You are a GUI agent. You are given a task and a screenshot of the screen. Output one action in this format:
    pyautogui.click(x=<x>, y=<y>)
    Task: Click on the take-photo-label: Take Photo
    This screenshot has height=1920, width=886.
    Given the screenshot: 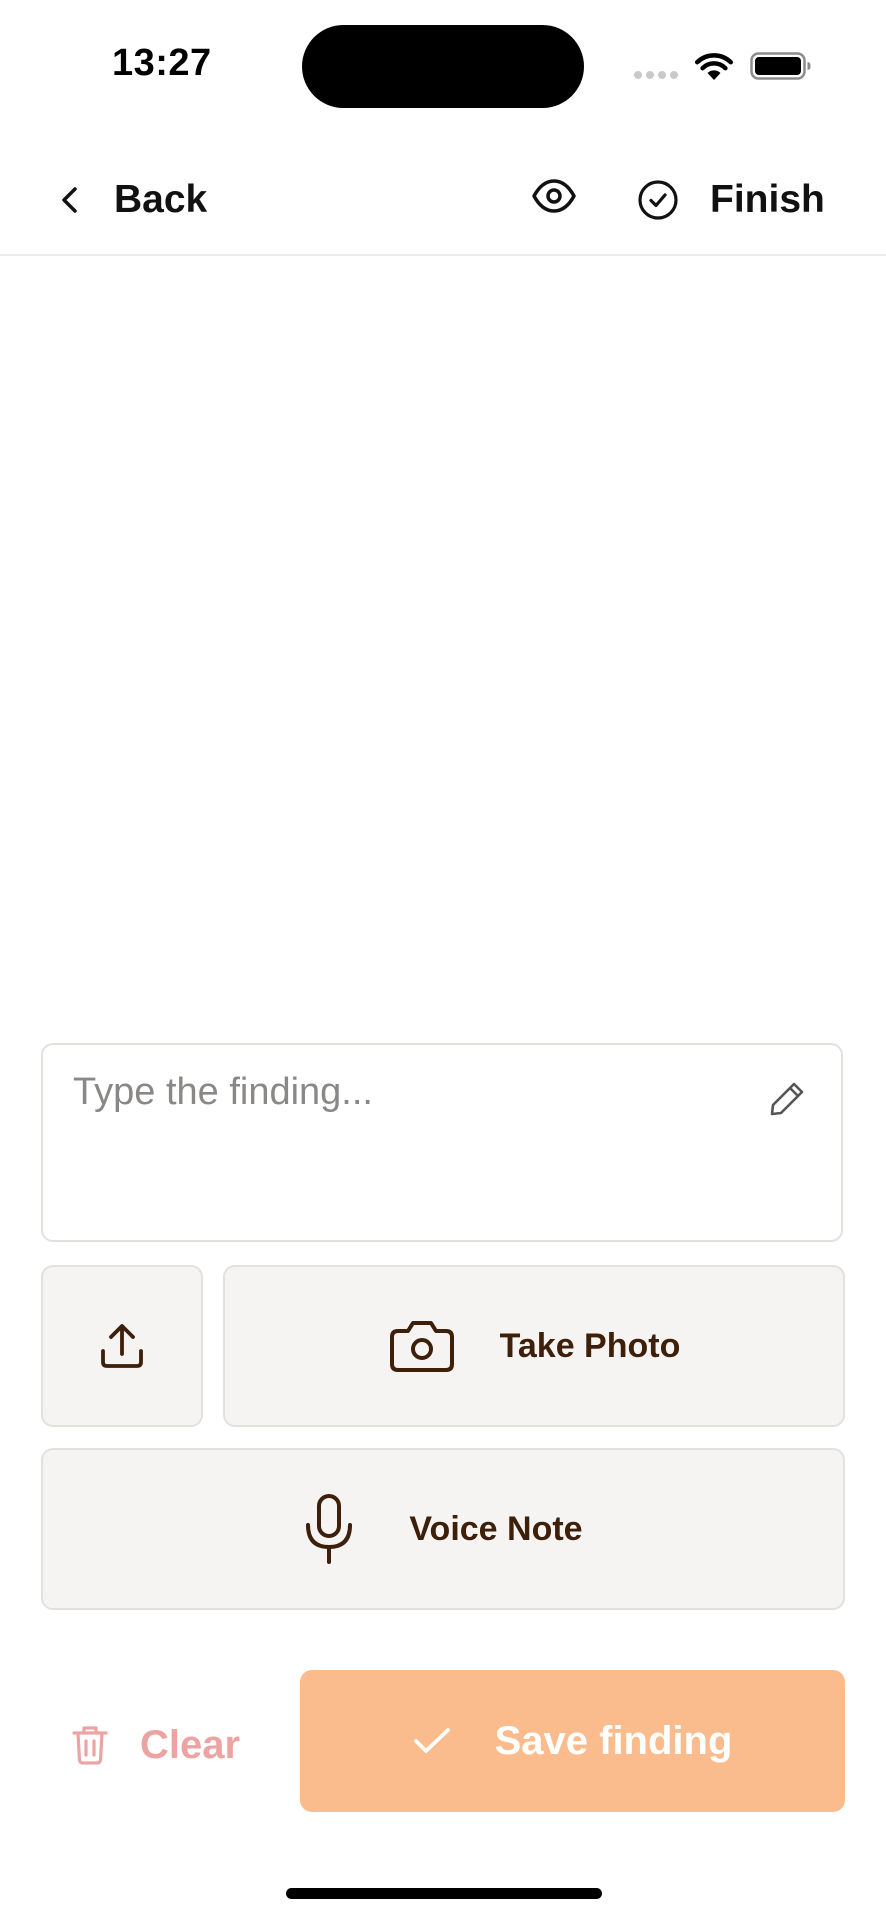 What is the action you would take?
    pyautogui.click(x=590, y=1345)
    